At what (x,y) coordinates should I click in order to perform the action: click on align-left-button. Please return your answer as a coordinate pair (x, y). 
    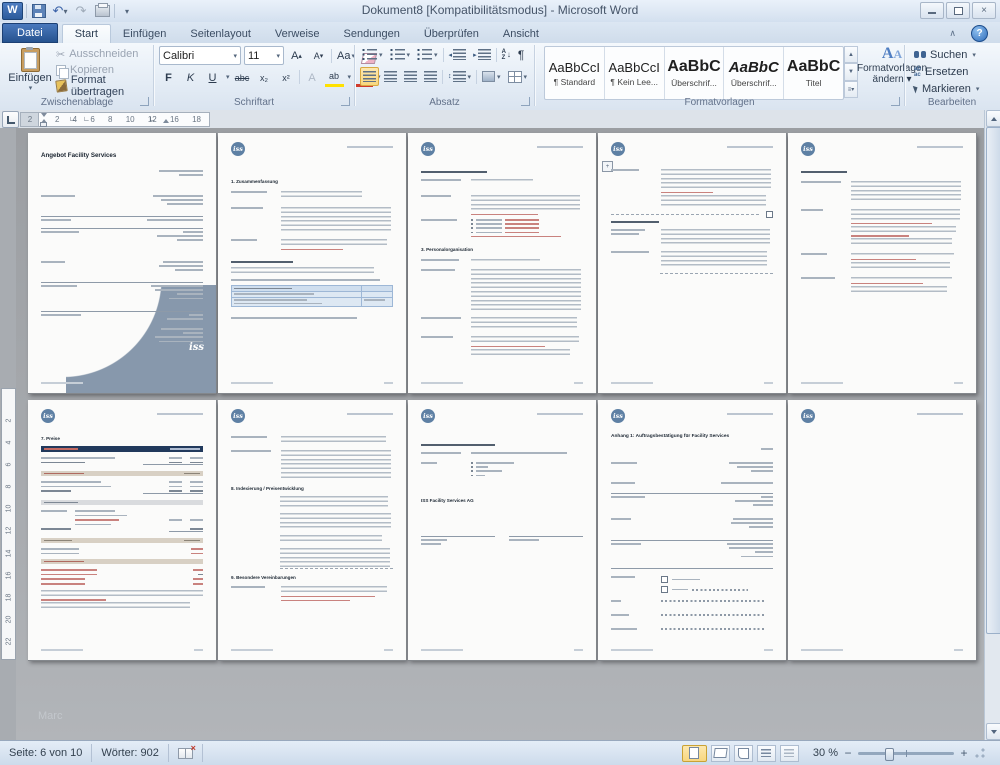
    Looking at the image, I should click on (369, 76).